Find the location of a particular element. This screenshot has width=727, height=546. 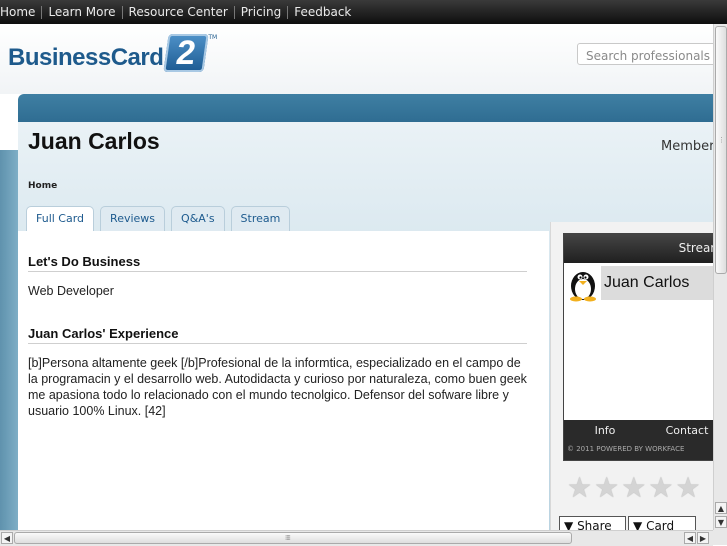

logo-badge: 2 is located at coordinates (186, 53).